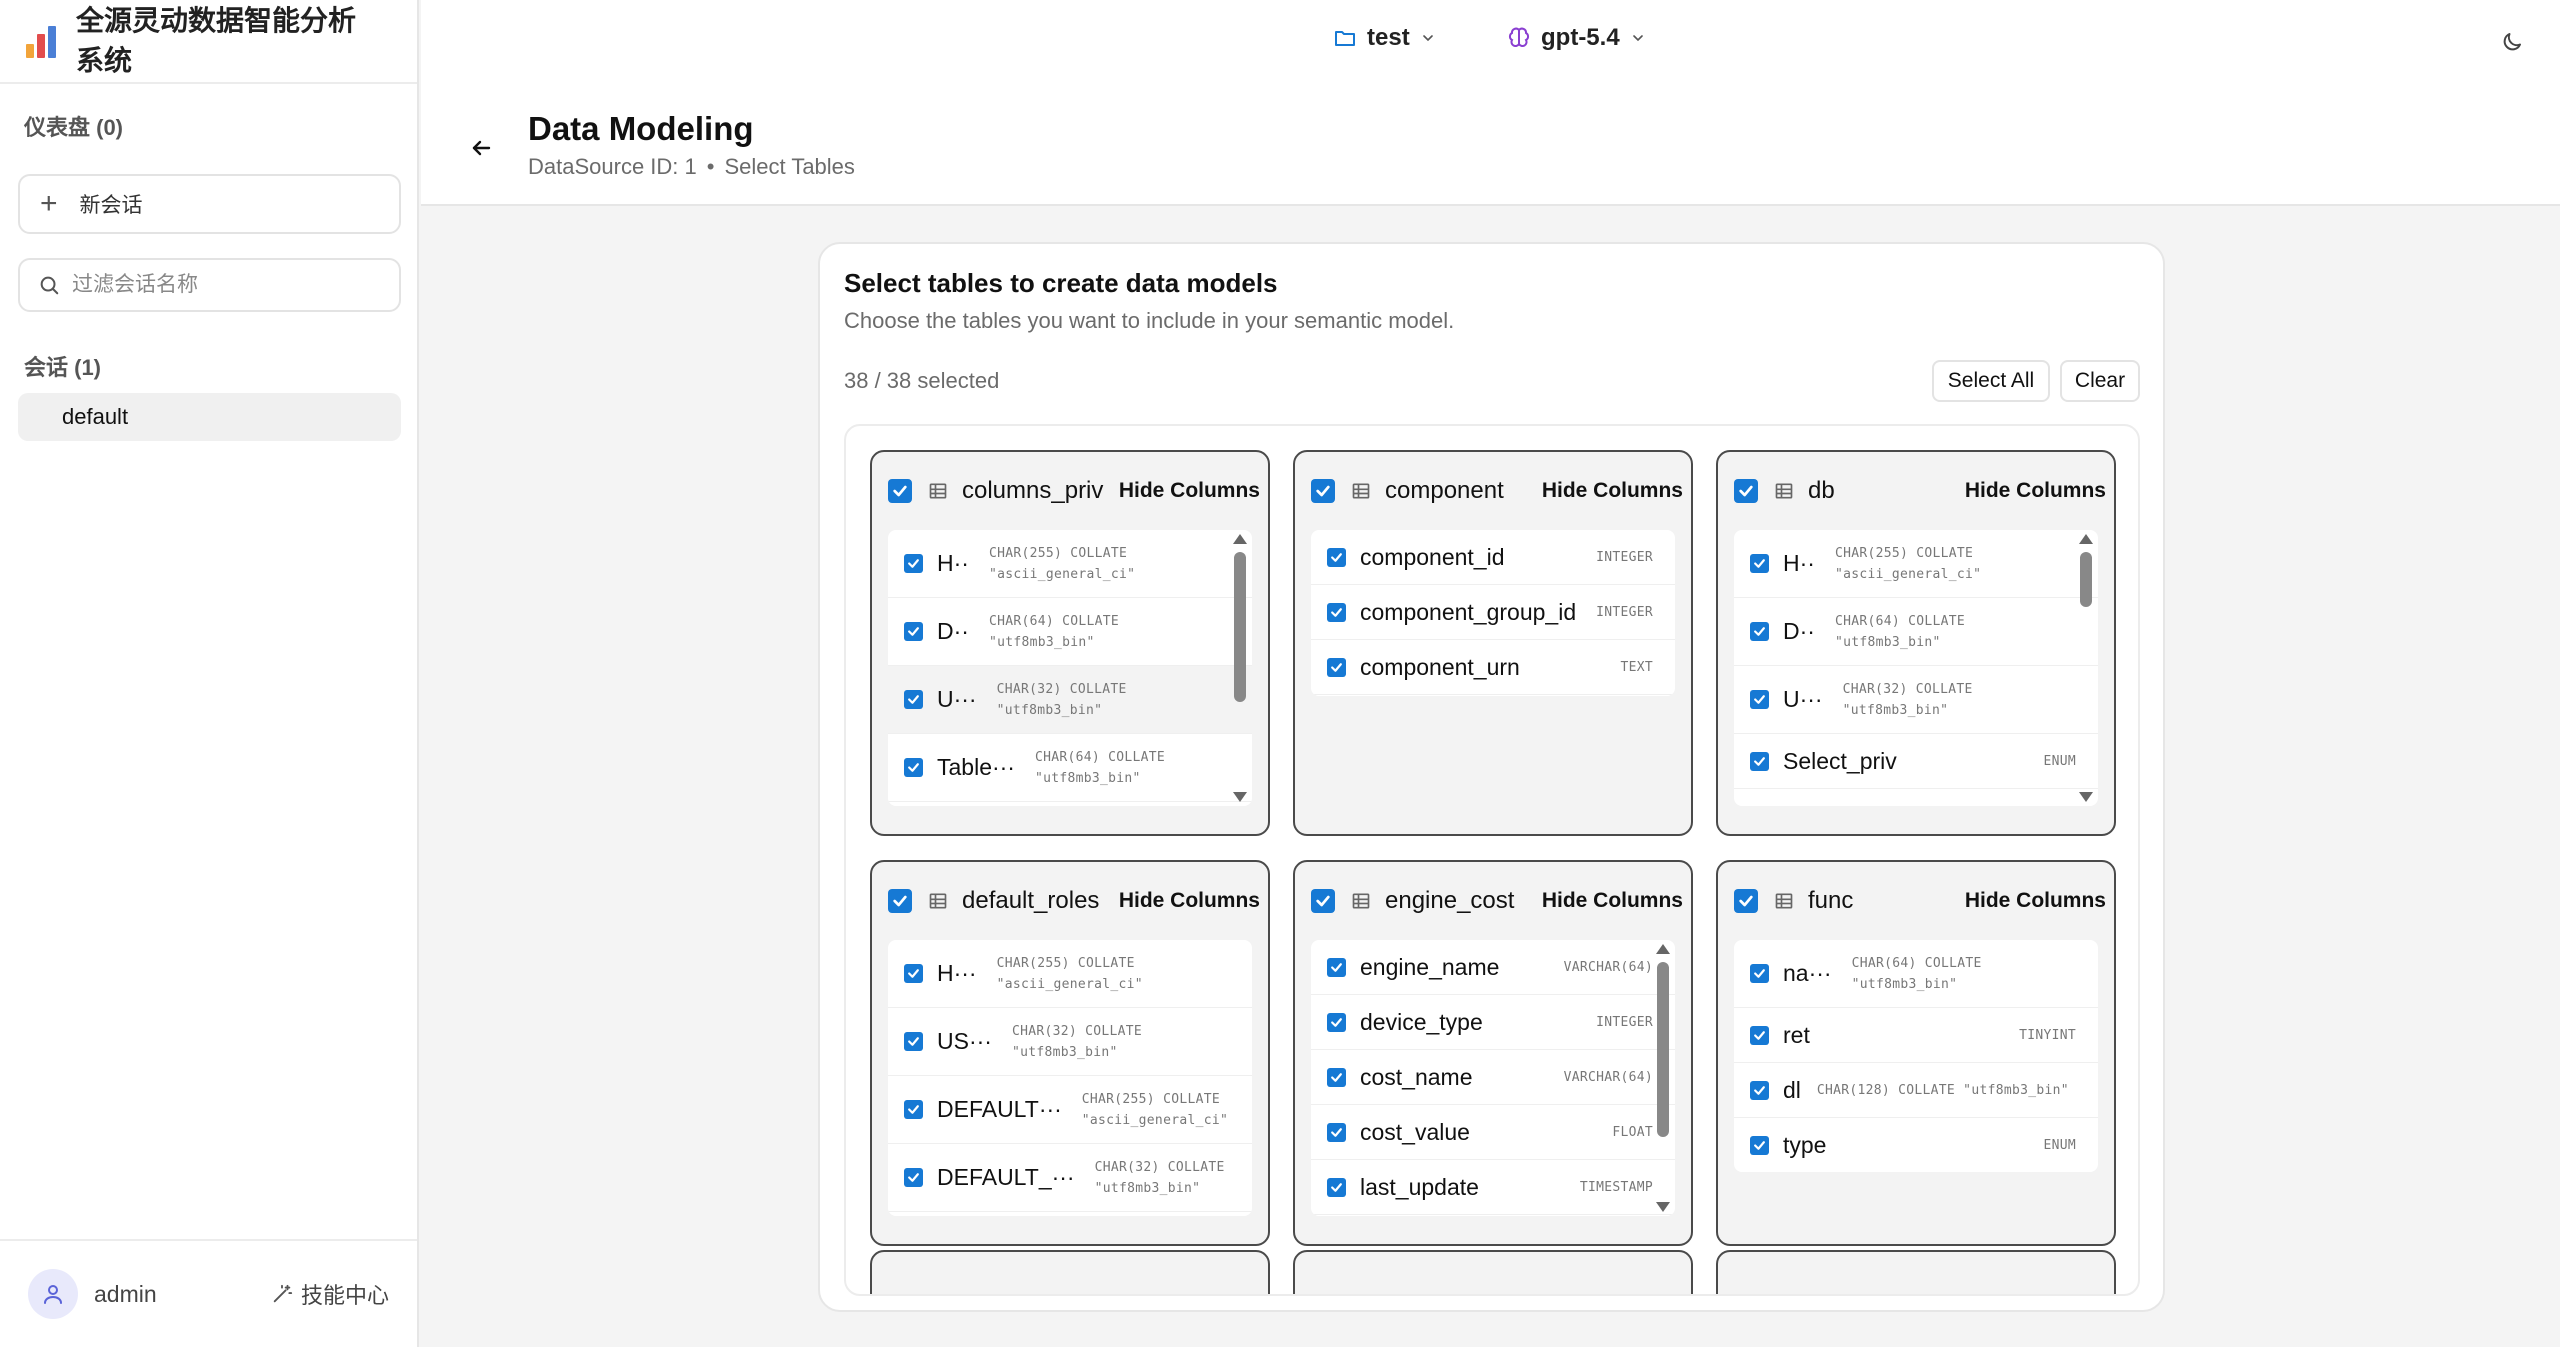  Describe the element at coordinates (1493, 1132) in the screenshot. I see `column-row: cost_value FLOAT` at that location.